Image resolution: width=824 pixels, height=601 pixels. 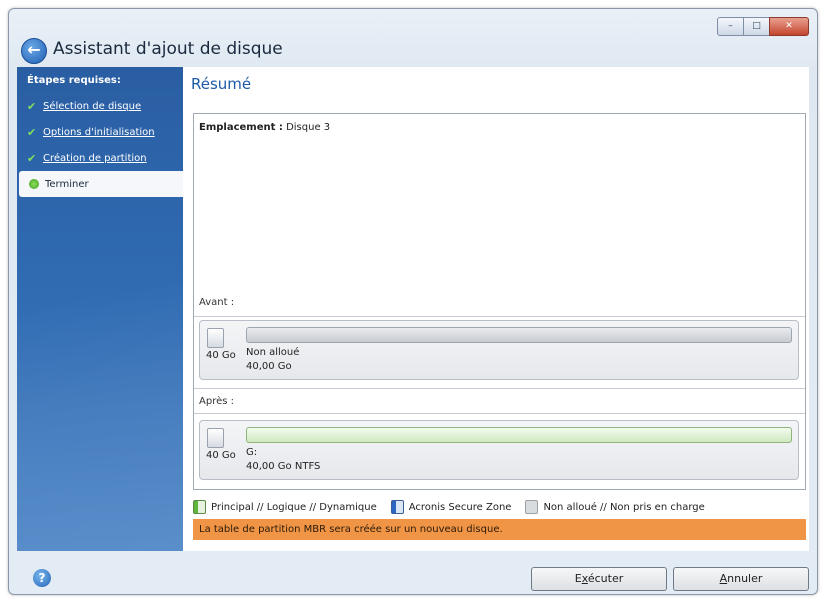 What do you see at coordinates (42, 578) in the screenshot?
I see `help-icon: ?` at bounding box center [42, 578].